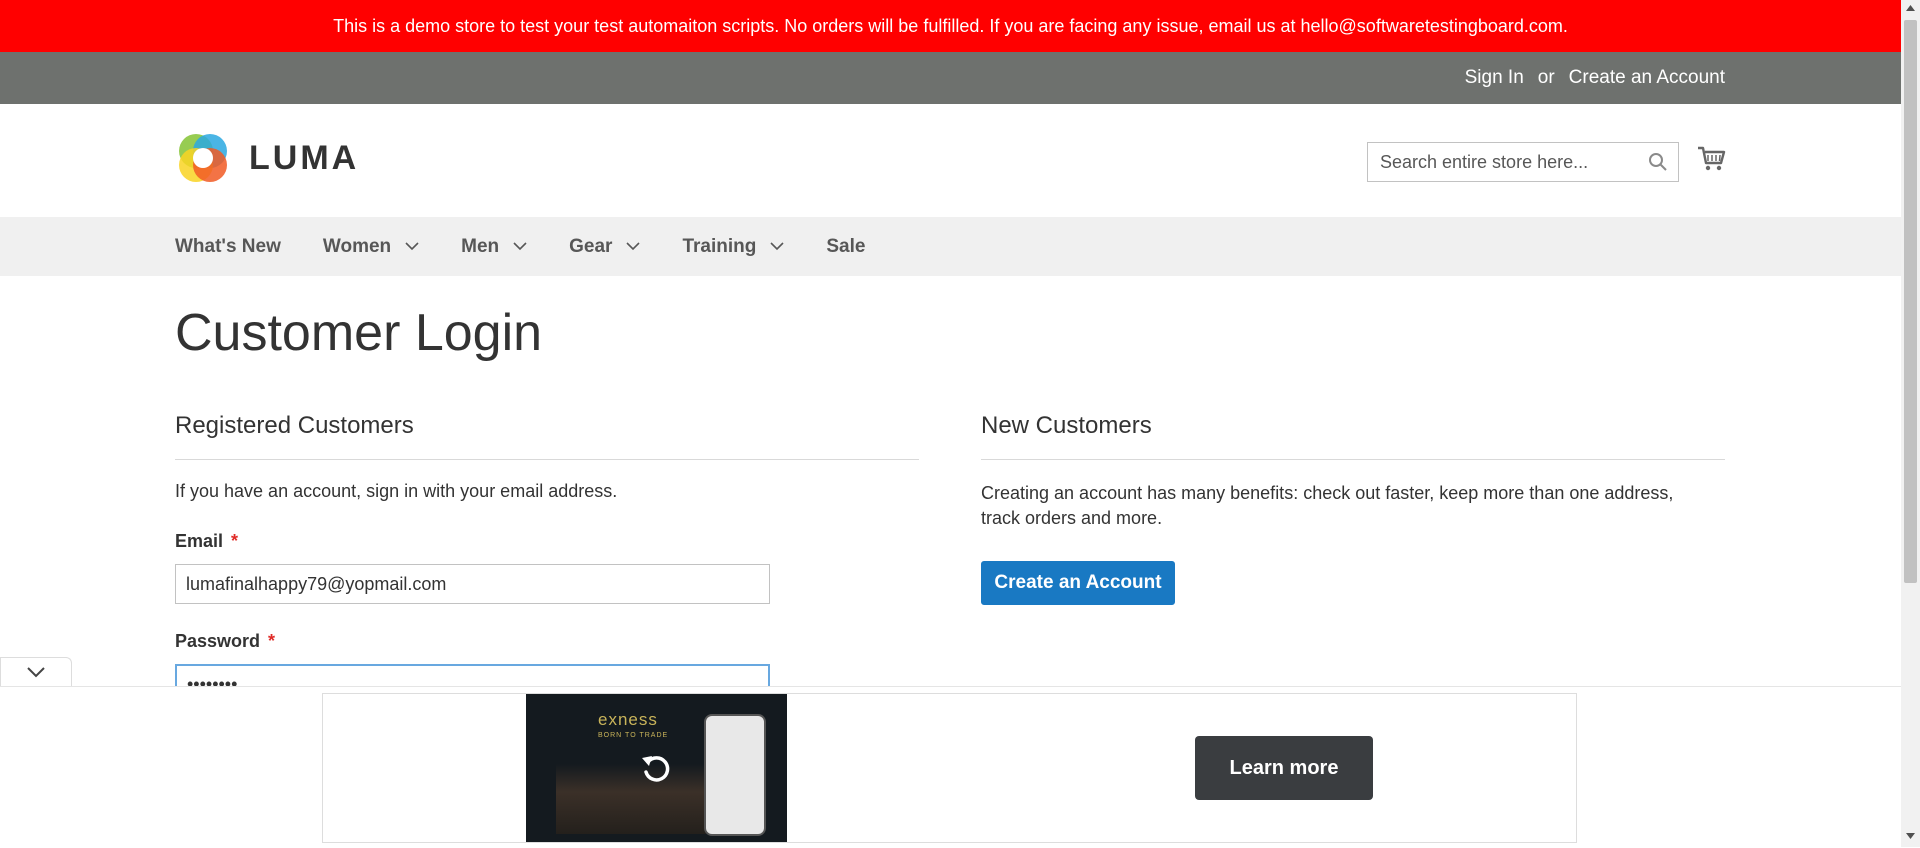 The height and width of the screenshot is (848, 1920). I want to click on nav-item-label: Sale, so click(846, 246).